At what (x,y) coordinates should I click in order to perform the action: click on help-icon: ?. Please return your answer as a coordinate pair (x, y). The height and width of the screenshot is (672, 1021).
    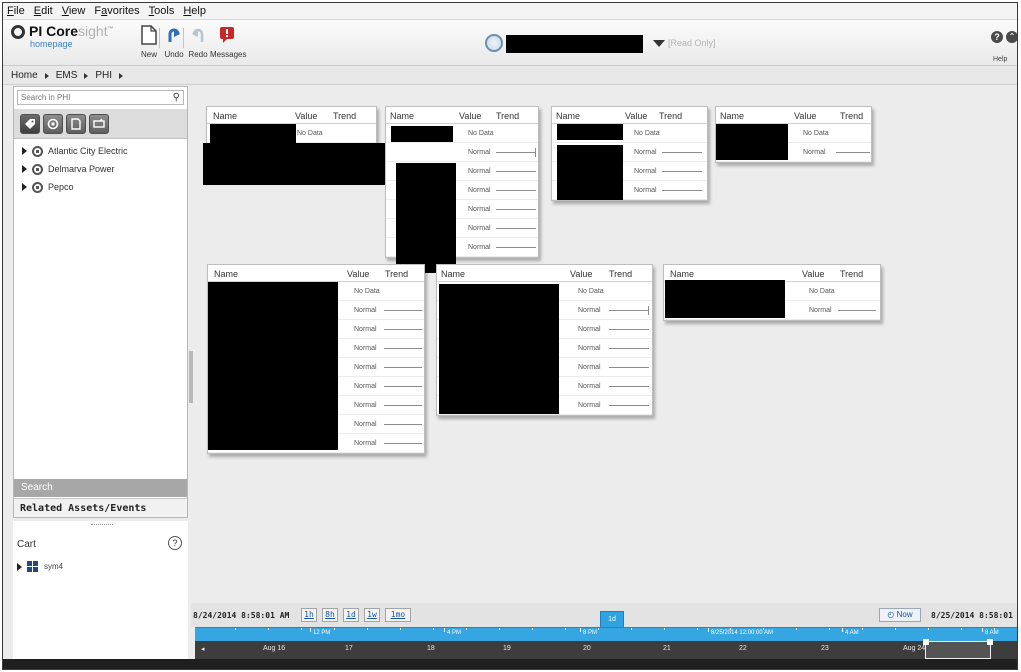
    Looking at the image, I should click on (997, 37).